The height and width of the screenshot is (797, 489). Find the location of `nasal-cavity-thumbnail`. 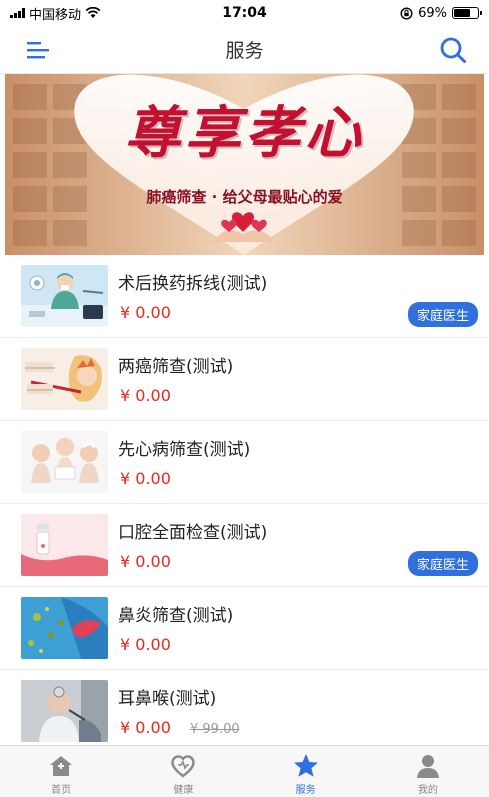

nasal-cavity-thumbnail is located at coordinates (64, 628).